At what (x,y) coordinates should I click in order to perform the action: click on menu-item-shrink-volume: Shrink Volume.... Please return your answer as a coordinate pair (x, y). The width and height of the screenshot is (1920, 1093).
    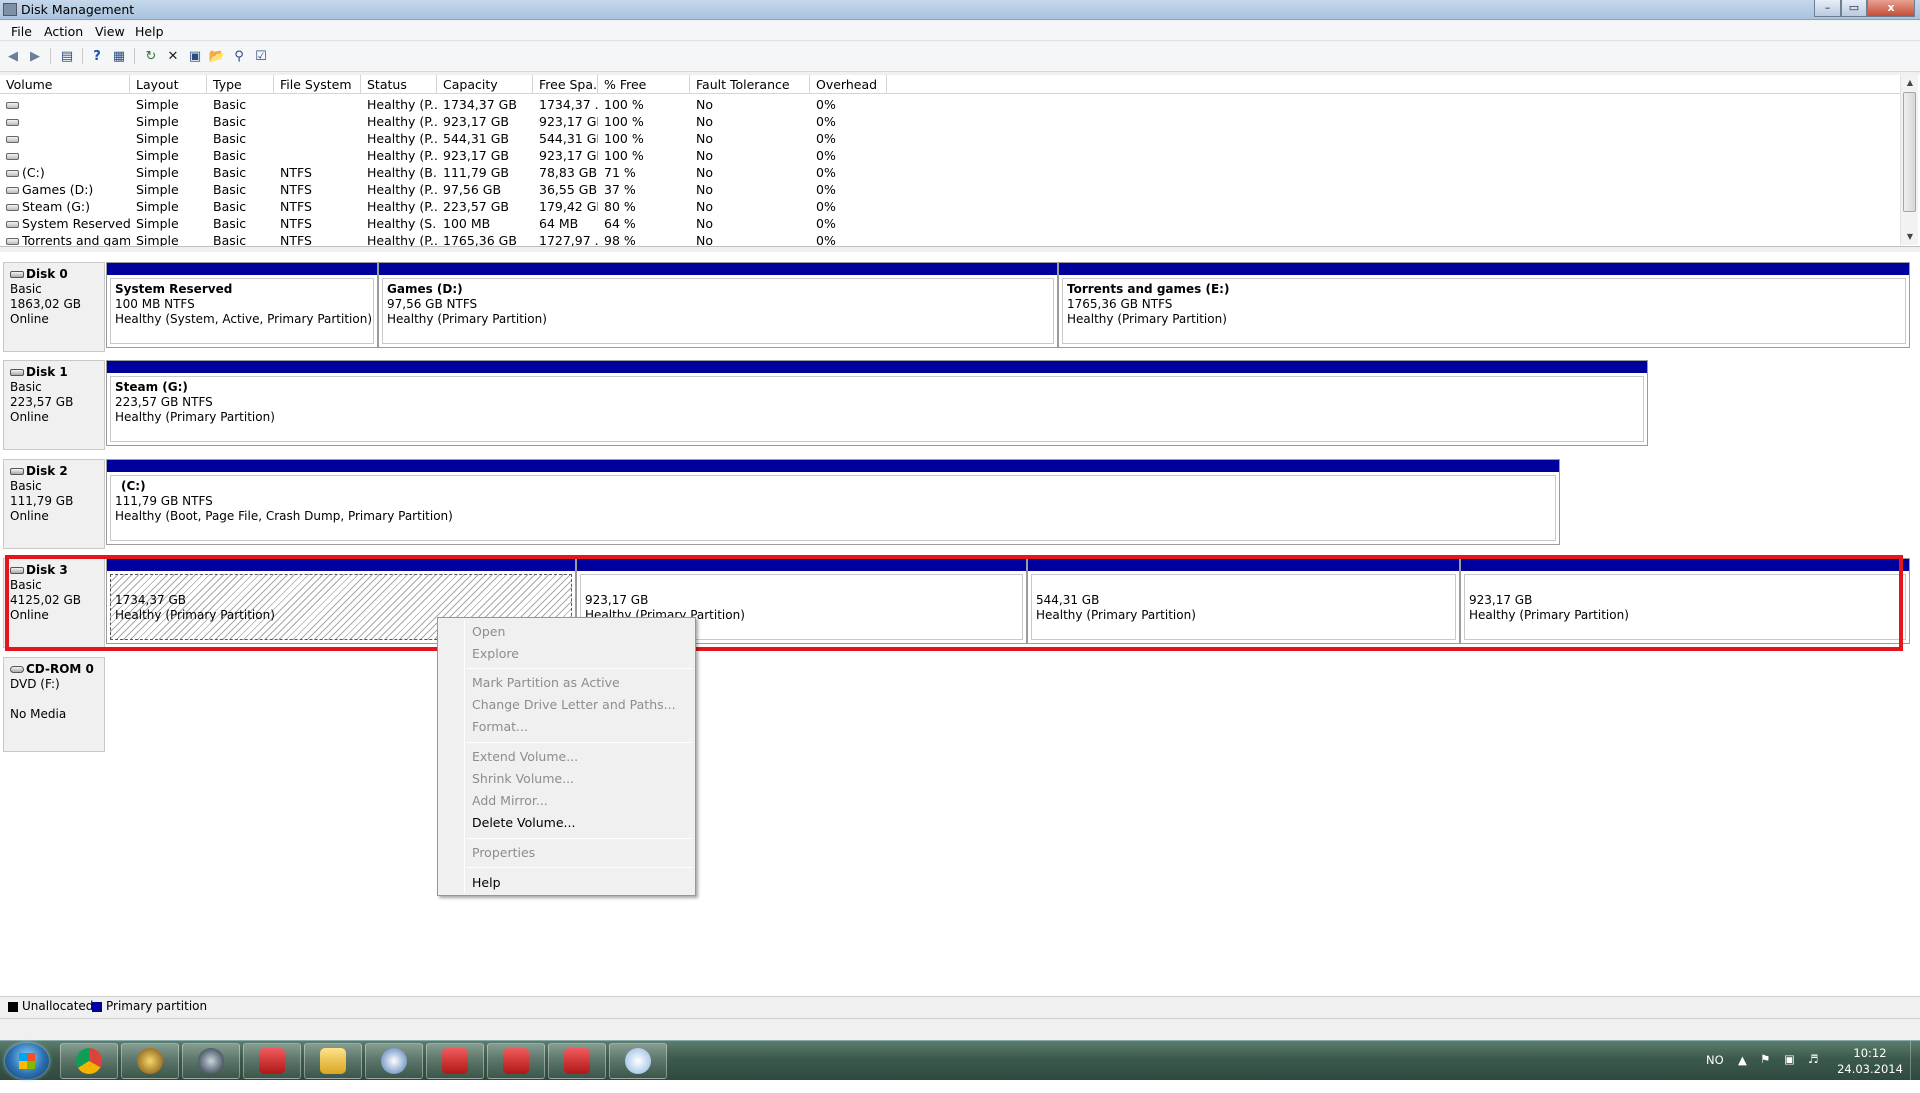
    Looking at the image, I should click on (523, 779).